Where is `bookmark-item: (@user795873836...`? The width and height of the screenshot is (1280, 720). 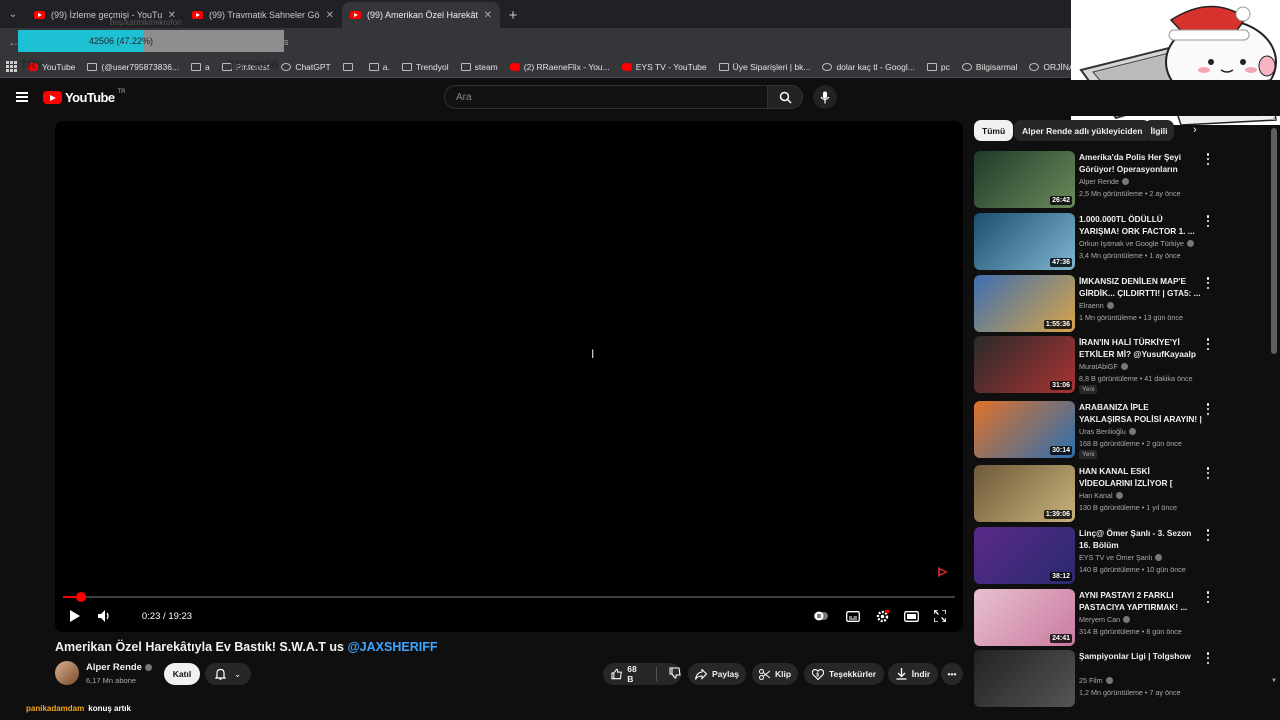 bookmark-item: (@user795873836... is located at coordinates (133, 67).